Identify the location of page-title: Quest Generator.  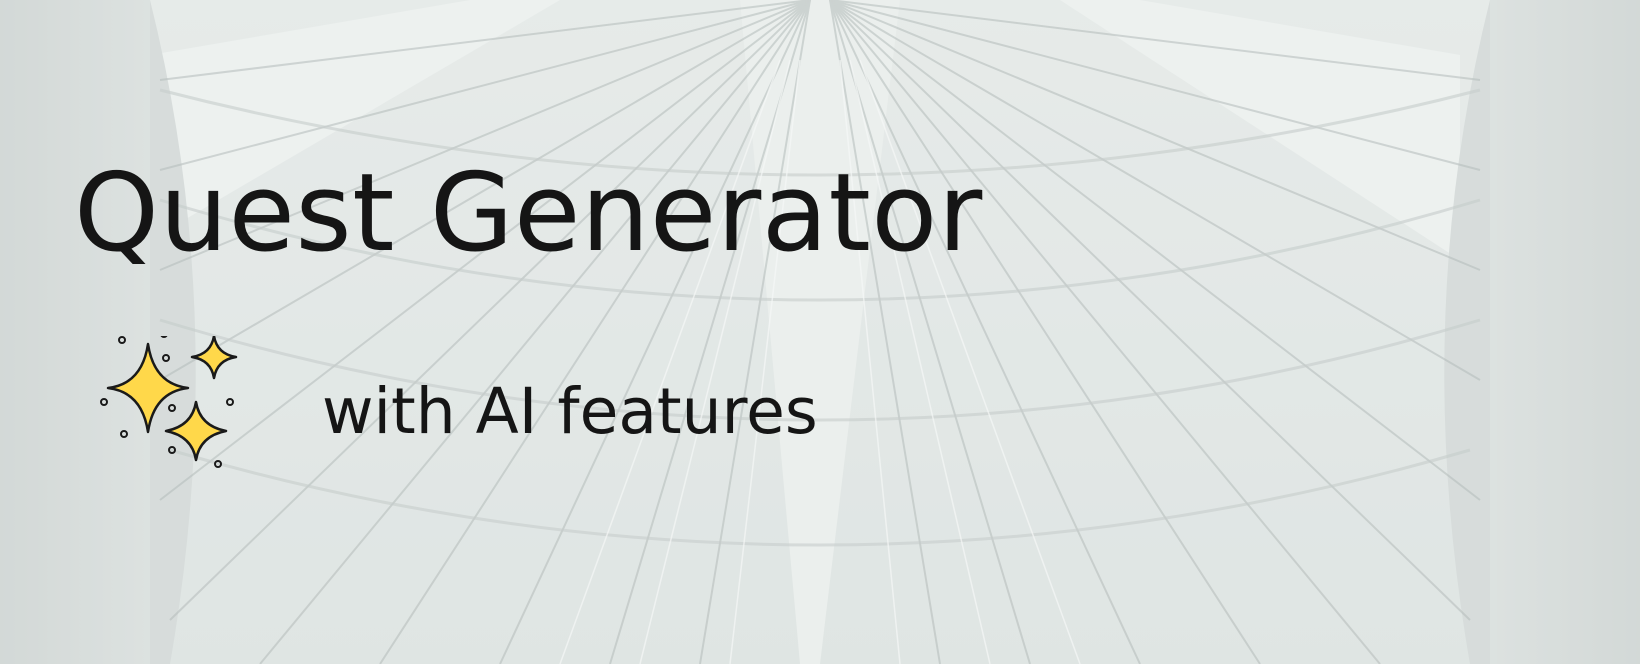
(528, 213).